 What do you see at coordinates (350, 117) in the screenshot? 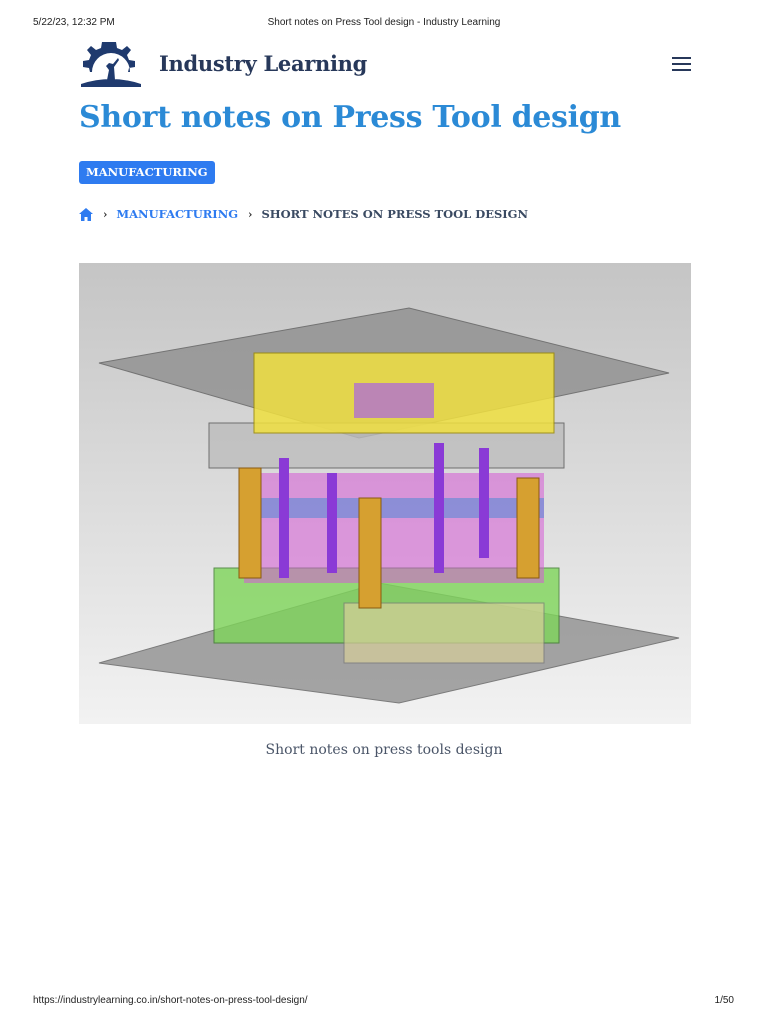
I see `page-title: Short notes on Press Tool design` at bounding box center [350, 117].